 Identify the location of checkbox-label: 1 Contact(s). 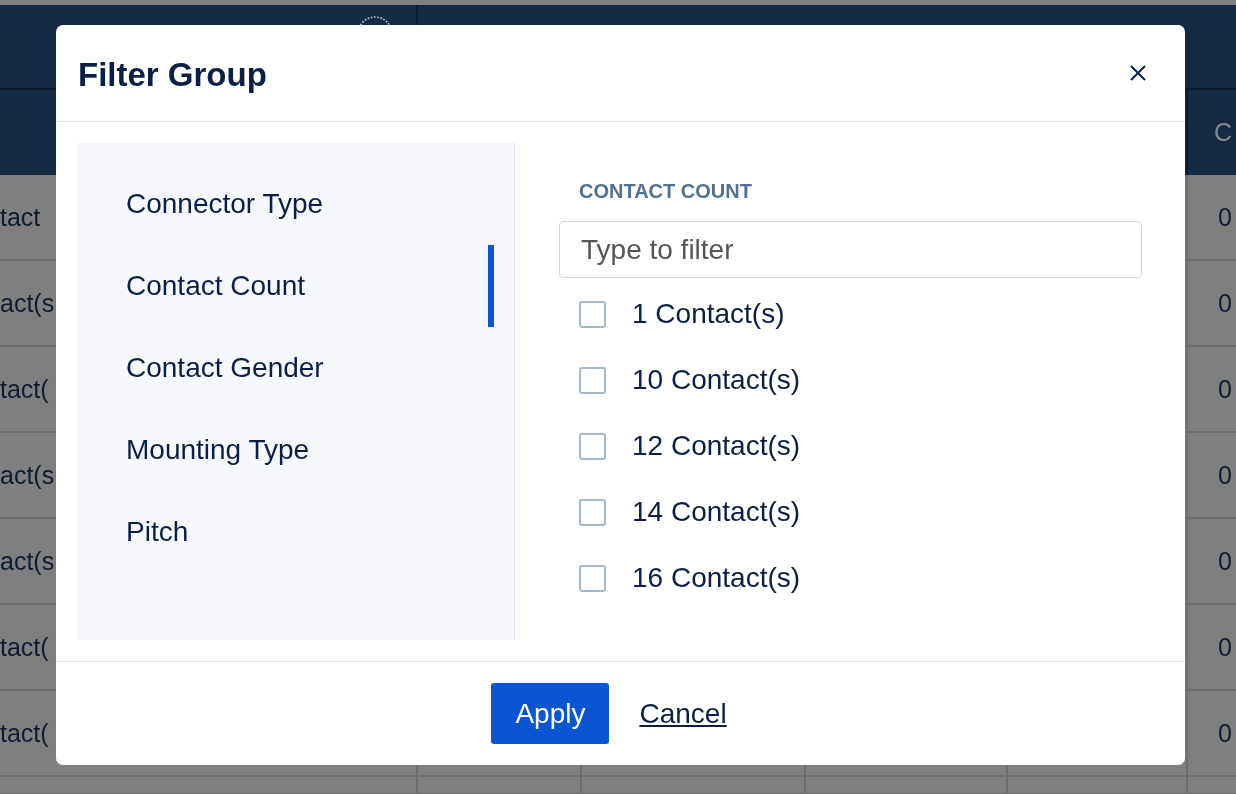
(708, 314).